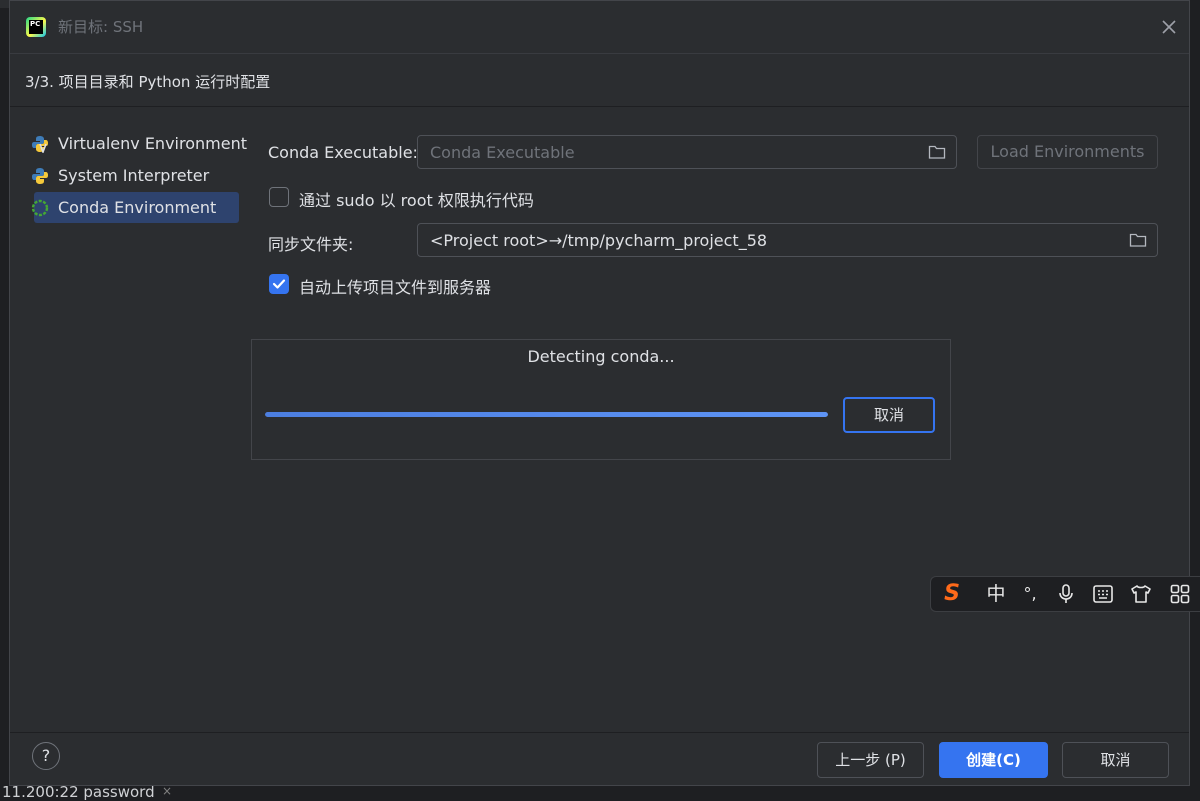 The height and width of the screenshot is (801, 1200). I want to click on back-button: 上一步 (P), so click(870, 760).